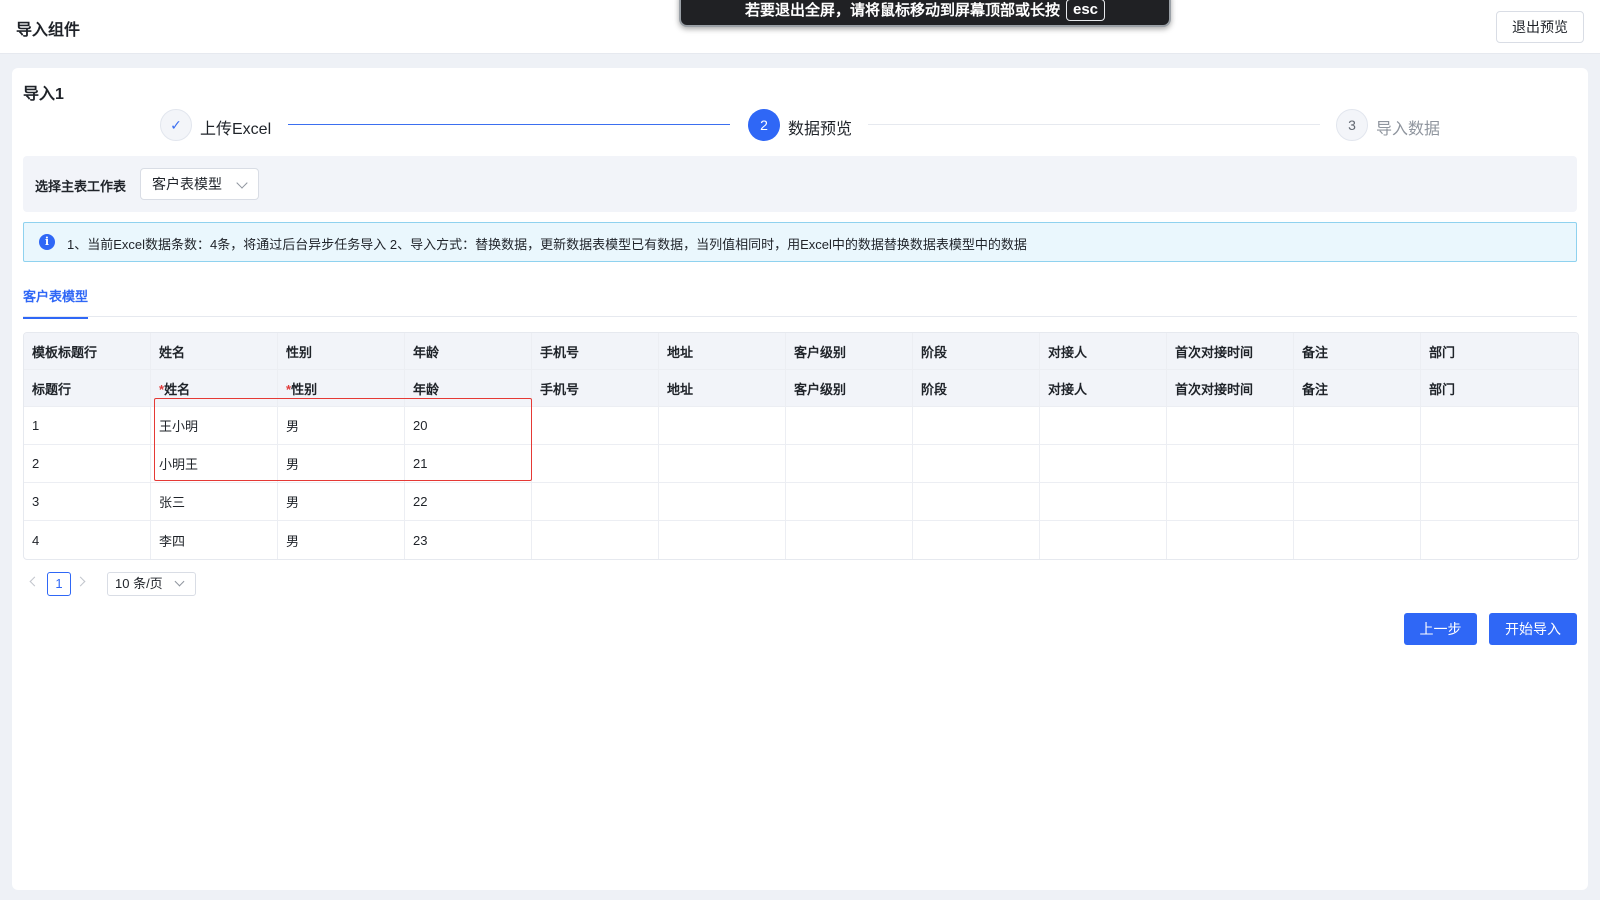  I want to click on title-header-cell: 标题行, so click(87, 388).